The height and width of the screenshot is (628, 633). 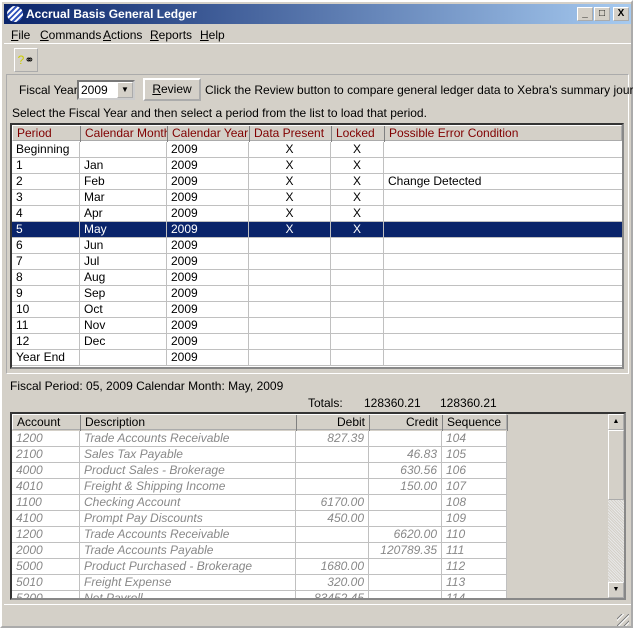 I want to click on ledger-cell: Checking Account, so click(x=188, y=503).